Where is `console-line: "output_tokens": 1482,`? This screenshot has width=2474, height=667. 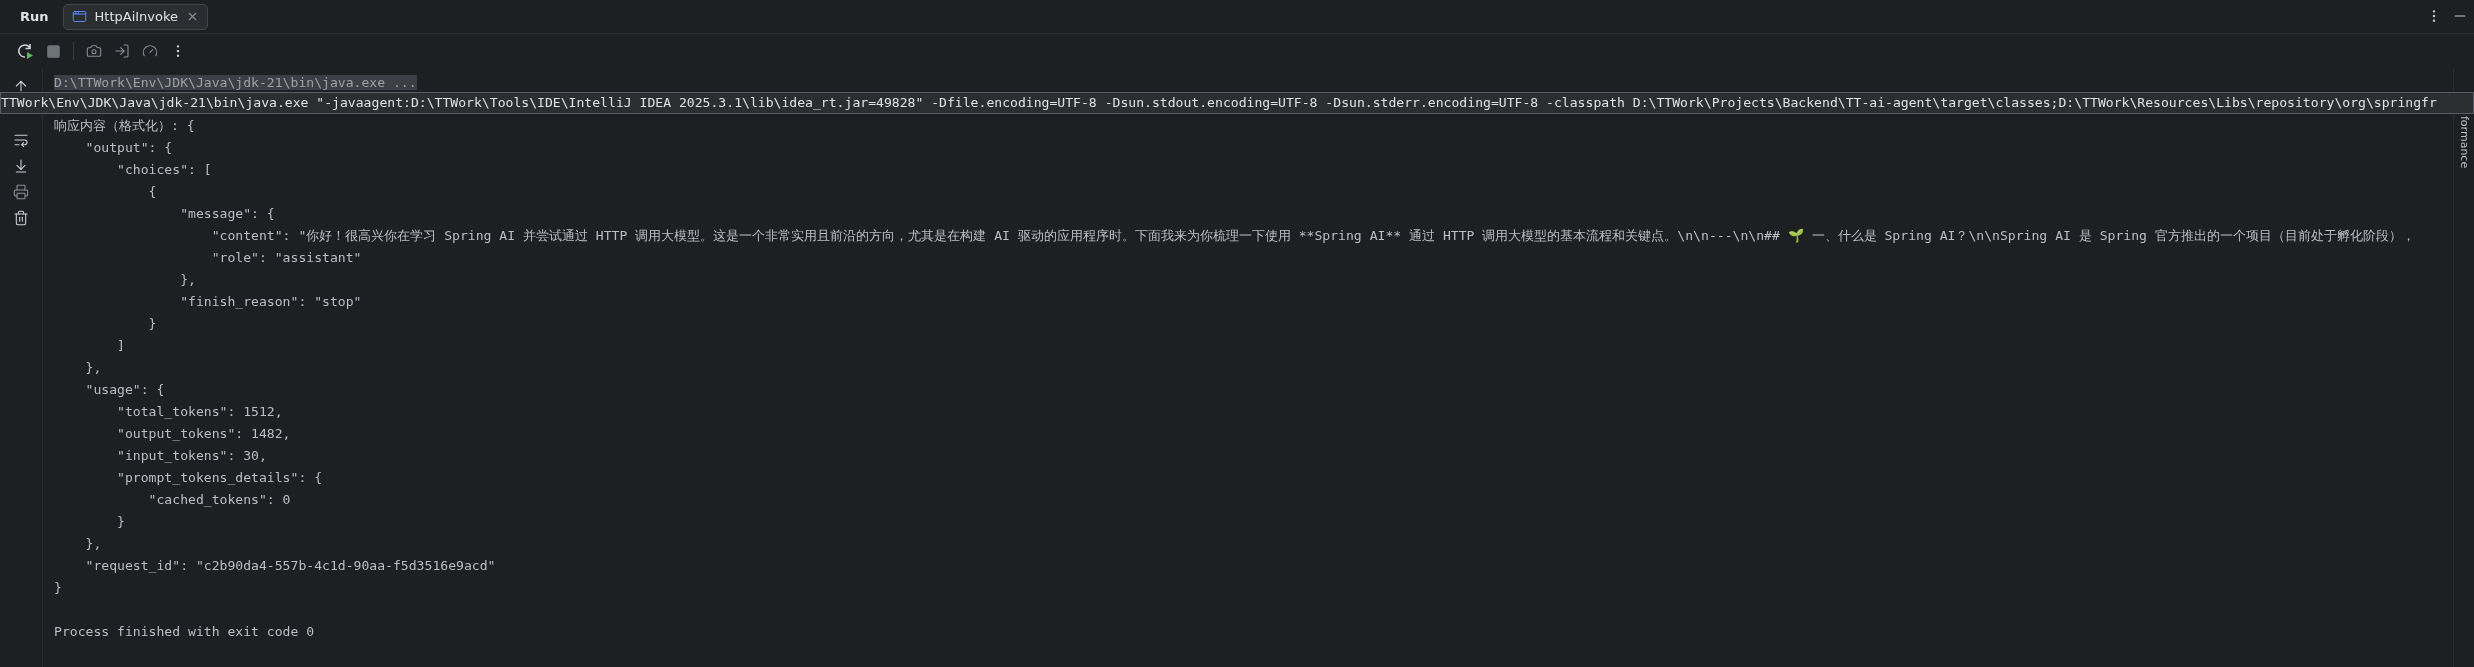 console-line: "output_tokens": 1482, is located at coordinates (204, 434).